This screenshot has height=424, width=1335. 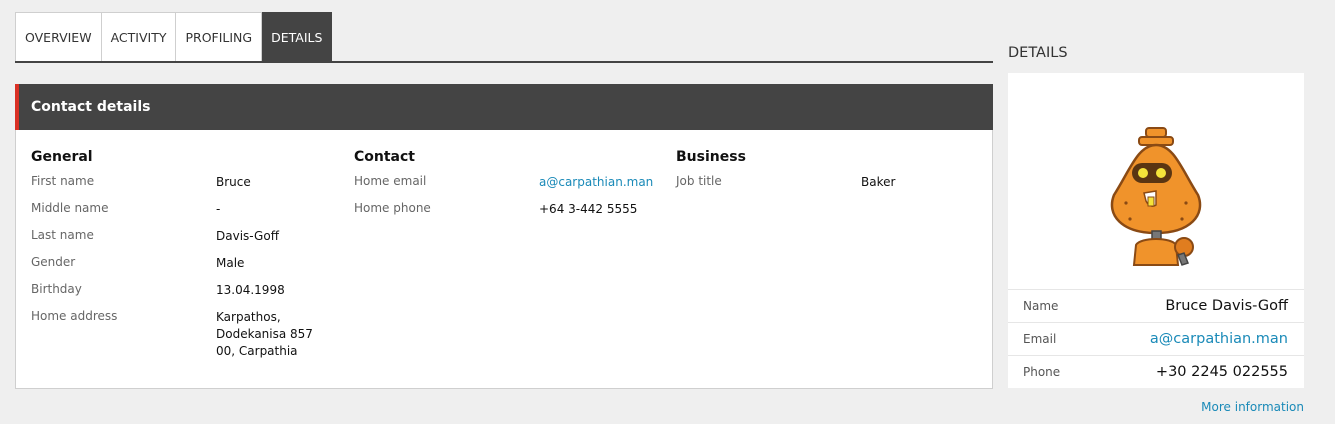 I want to click on field-last-name: Last name Davis-Goff, so click(x=186, y=241).